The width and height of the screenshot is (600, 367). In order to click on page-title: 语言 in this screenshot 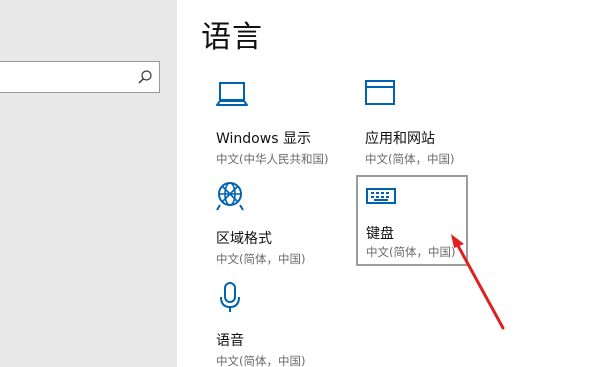, I will do `click(232, 37)`.